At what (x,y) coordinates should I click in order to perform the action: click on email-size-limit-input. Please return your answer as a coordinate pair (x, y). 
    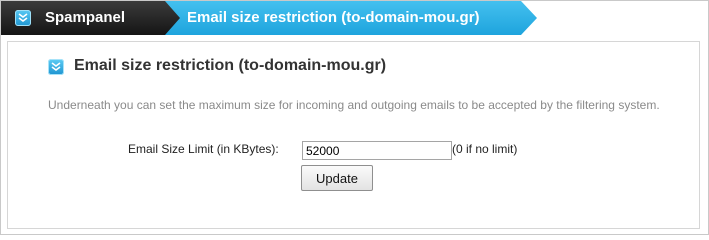
    Looking at the image, I should click on (377, 150).